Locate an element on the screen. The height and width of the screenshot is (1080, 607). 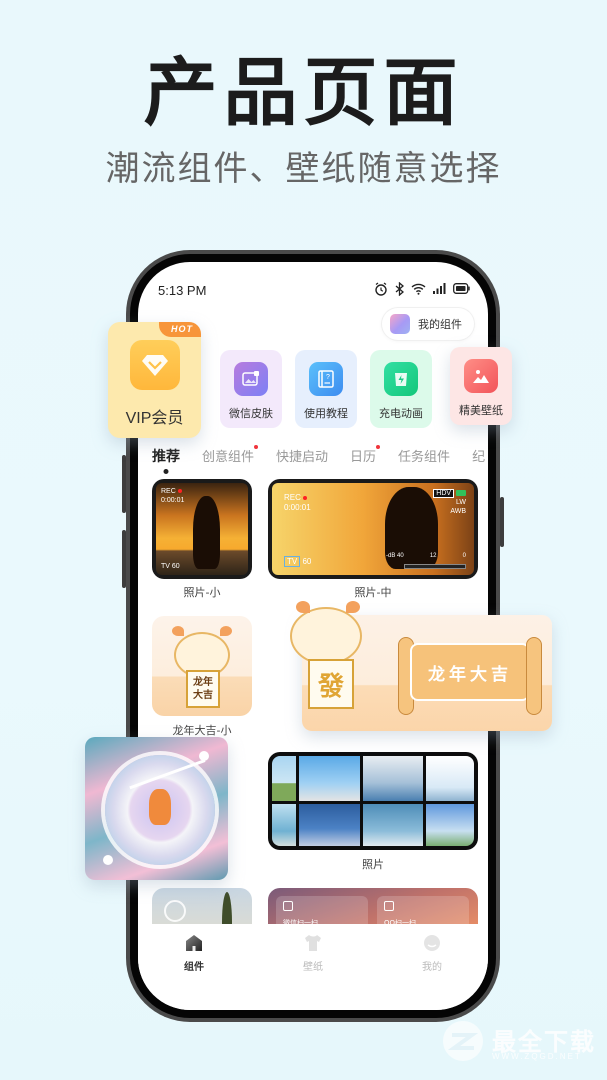
dragon-sign: 龙年大吉 is located at coordinates (203, 689).